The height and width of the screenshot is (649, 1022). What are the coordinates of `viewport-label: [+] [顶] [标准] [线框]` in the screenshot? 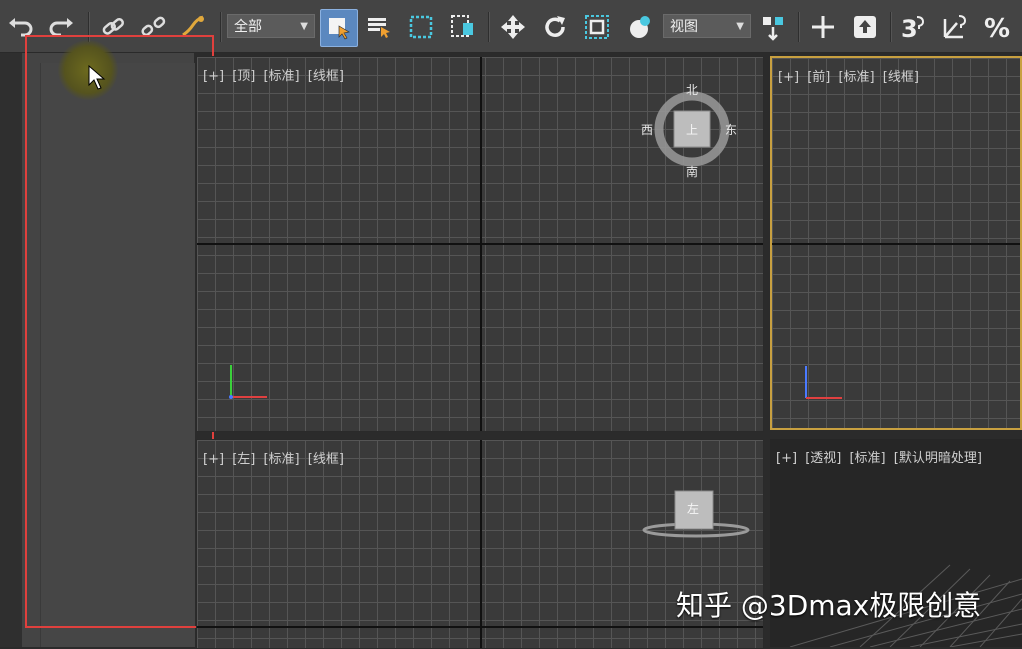 It's located at (275, 74).